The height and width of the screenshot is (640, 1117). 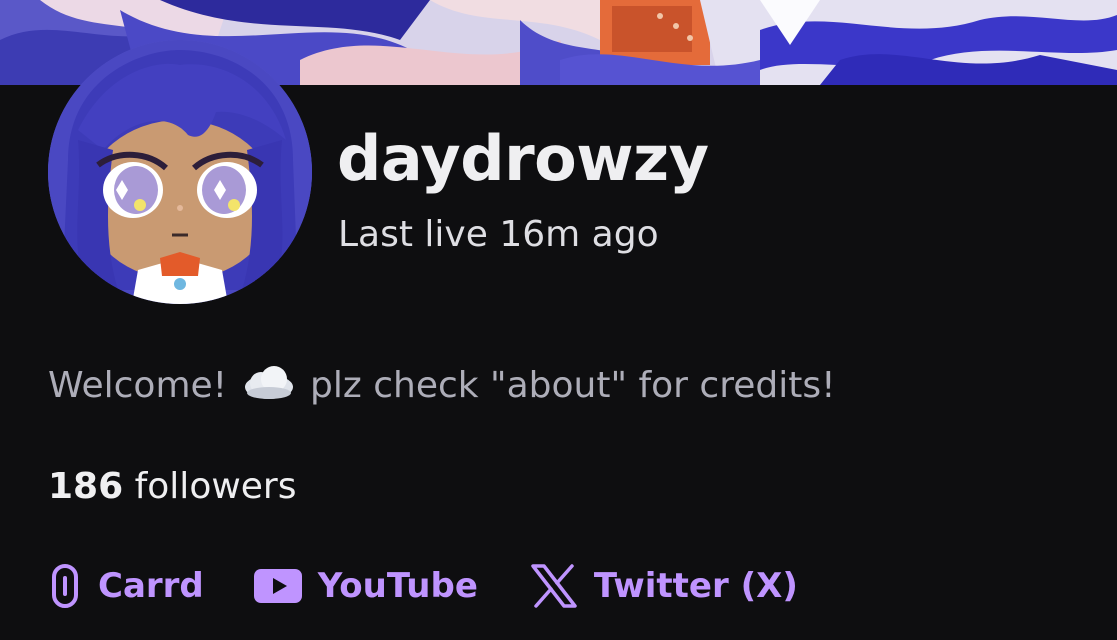 I want to click on channel-username: daydrowzy, so click(x=523, y=158).